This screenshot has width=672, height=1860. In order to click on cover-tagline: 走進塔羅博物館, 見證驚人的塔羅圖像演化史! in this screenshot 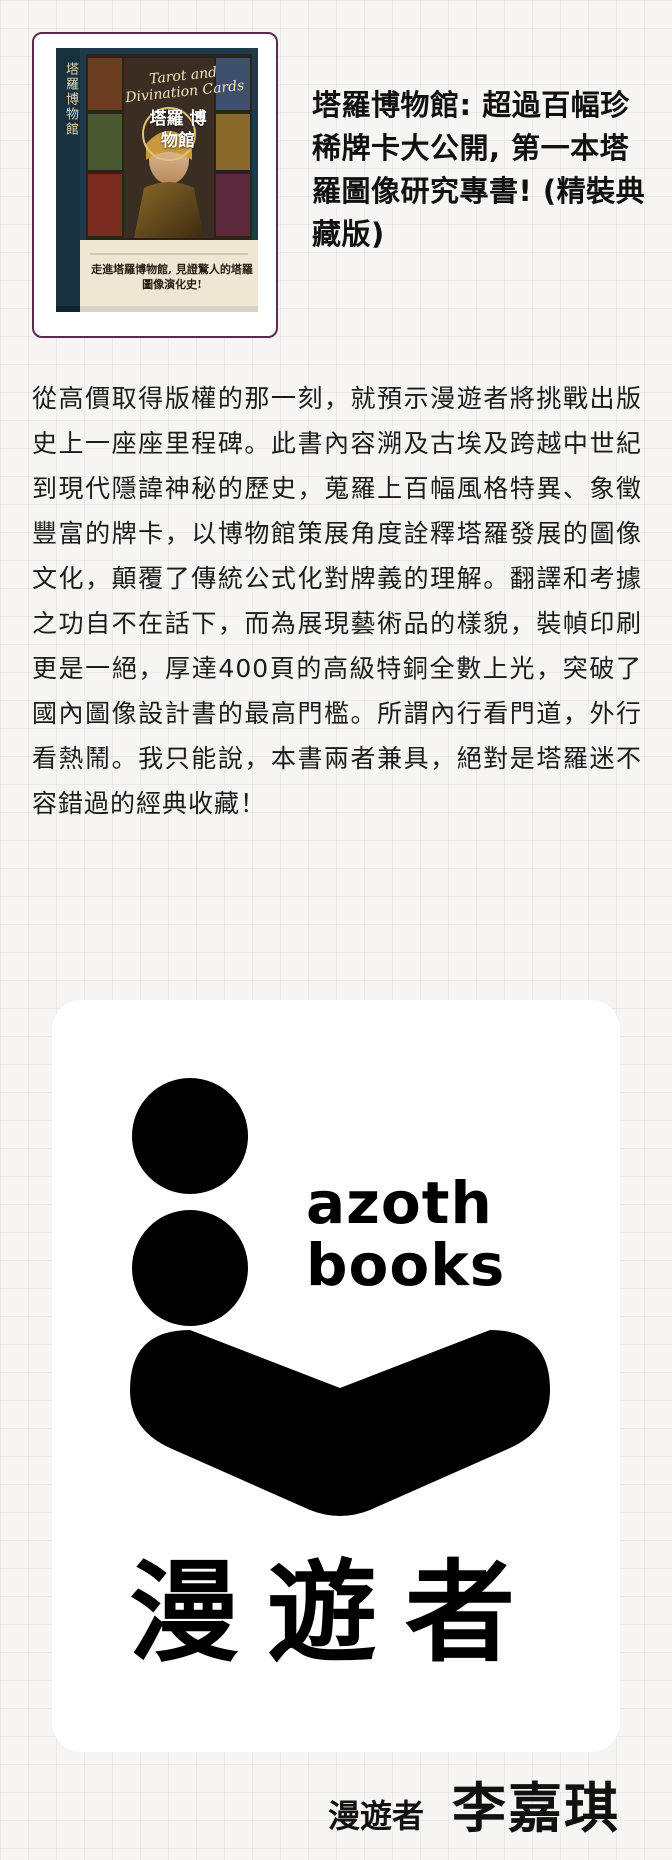, I will do `click(172, 277)`.